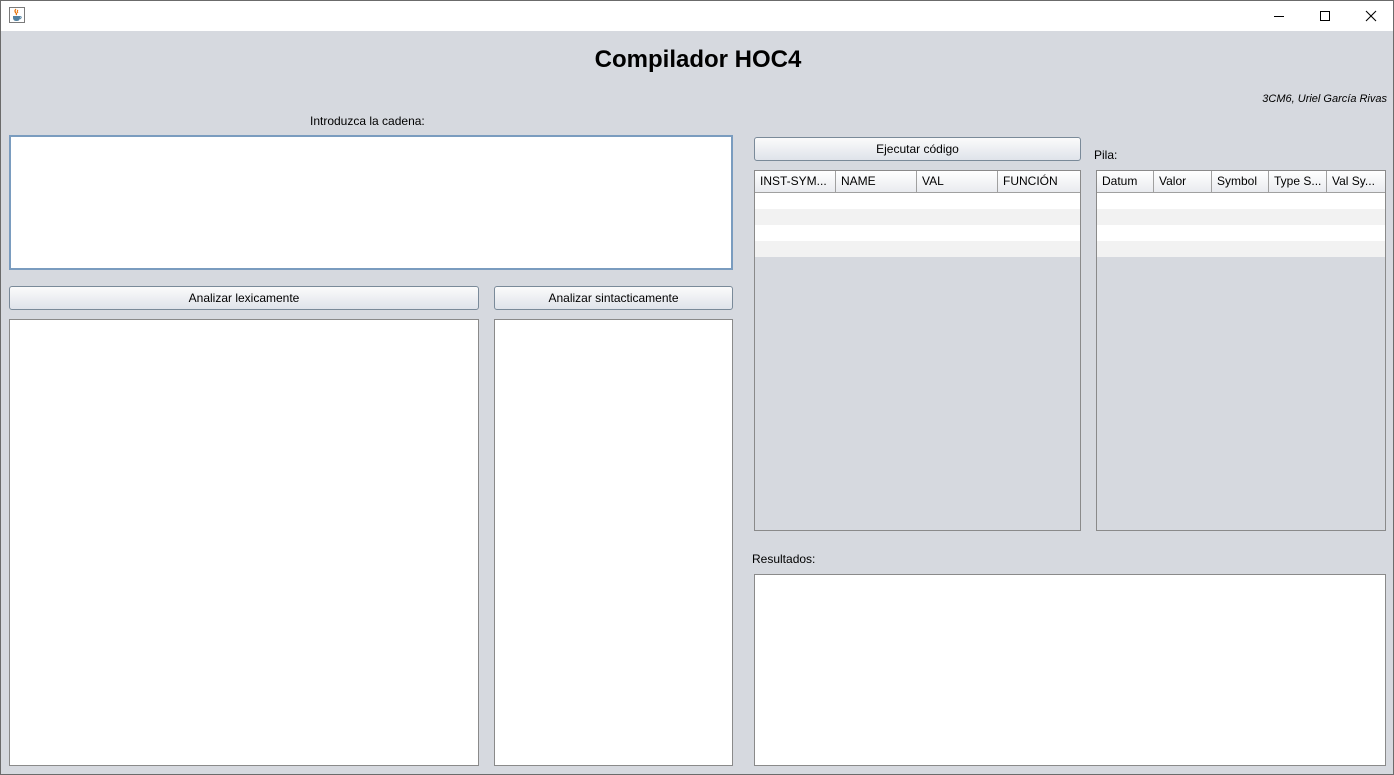 This screenshot has width=1394, height=775. What do you see at coordinates (1183, 181) in the screenshot?
I see `column-header: Valor` at bounding box center [1183, 181].